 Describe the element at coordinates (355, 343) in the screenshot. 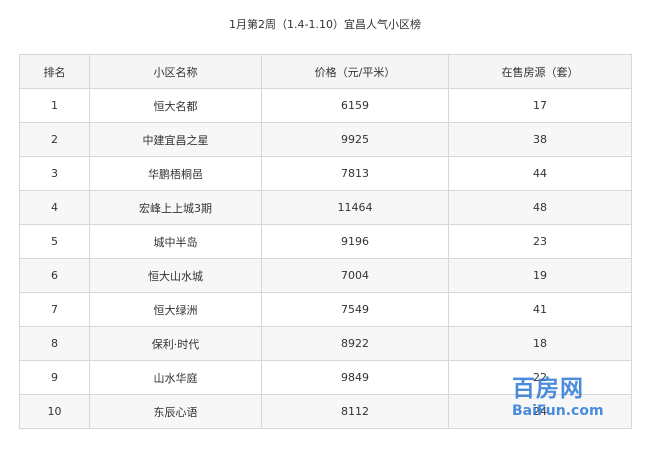

I see `cell-price: 8922` at that location.